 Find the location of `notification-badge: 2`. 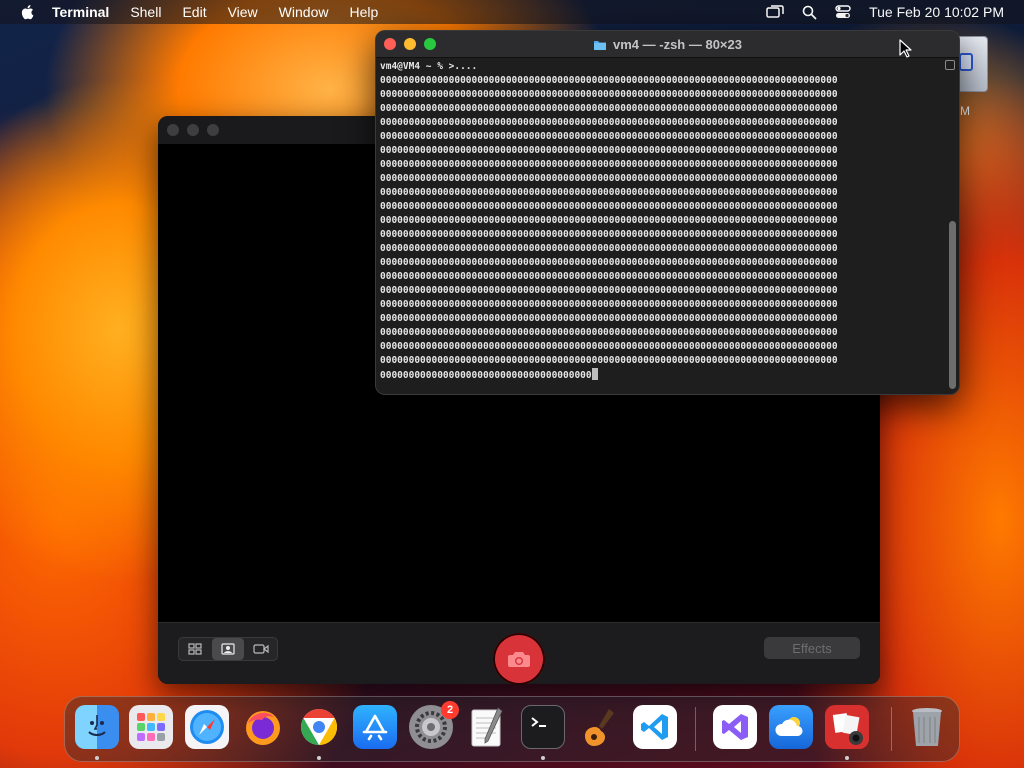

notification-badge: 2 is located at coordinates (450, 710).